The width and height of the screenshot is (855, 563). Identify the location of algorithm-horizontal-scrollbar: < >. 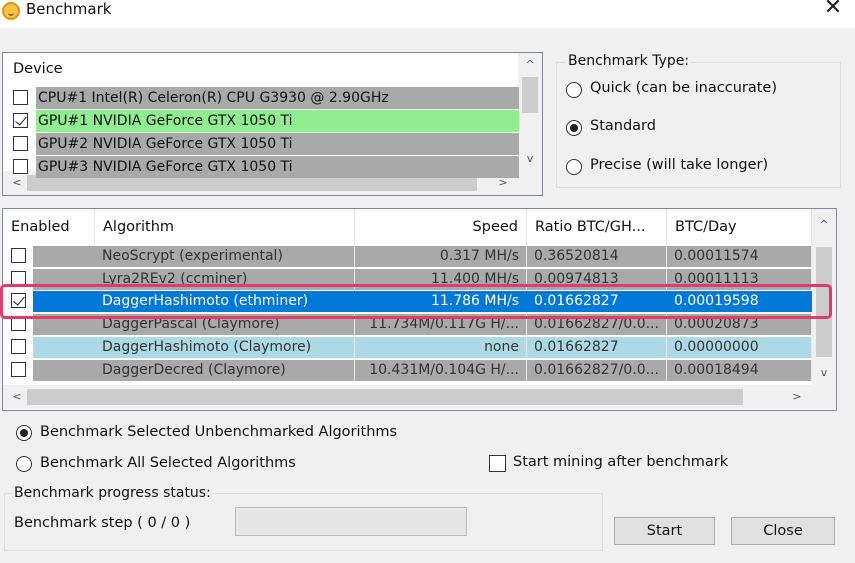
(419, 397).